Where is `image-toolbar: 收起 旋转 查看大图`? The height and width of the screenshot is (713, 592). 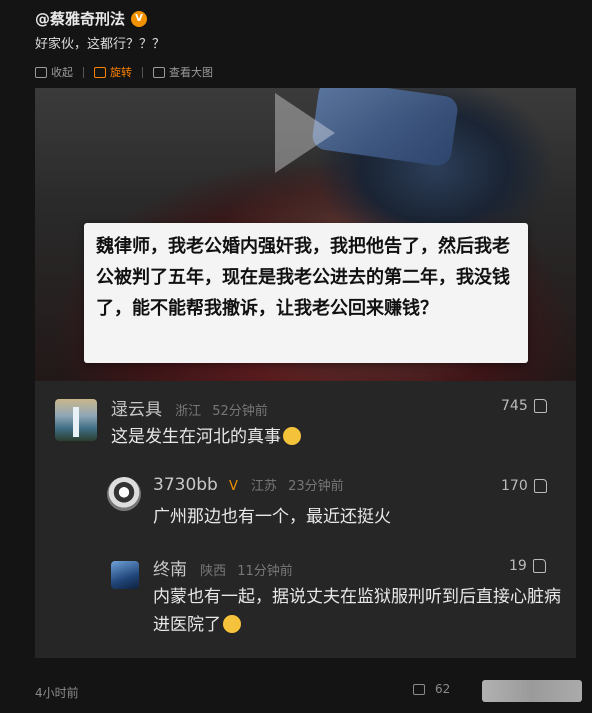 image-toolbar: 收起 旋转 查看大图 is located at coordinates (124, 72).